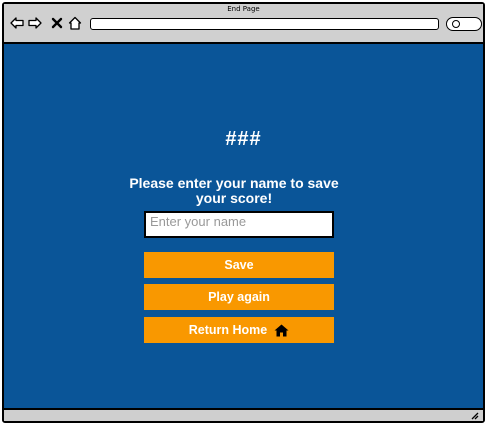 The width and height of the screenshot is (487, 425). Describe the element at coordinates (17, 23) in the screenshot. I see `back-arrow-icon` at that location.